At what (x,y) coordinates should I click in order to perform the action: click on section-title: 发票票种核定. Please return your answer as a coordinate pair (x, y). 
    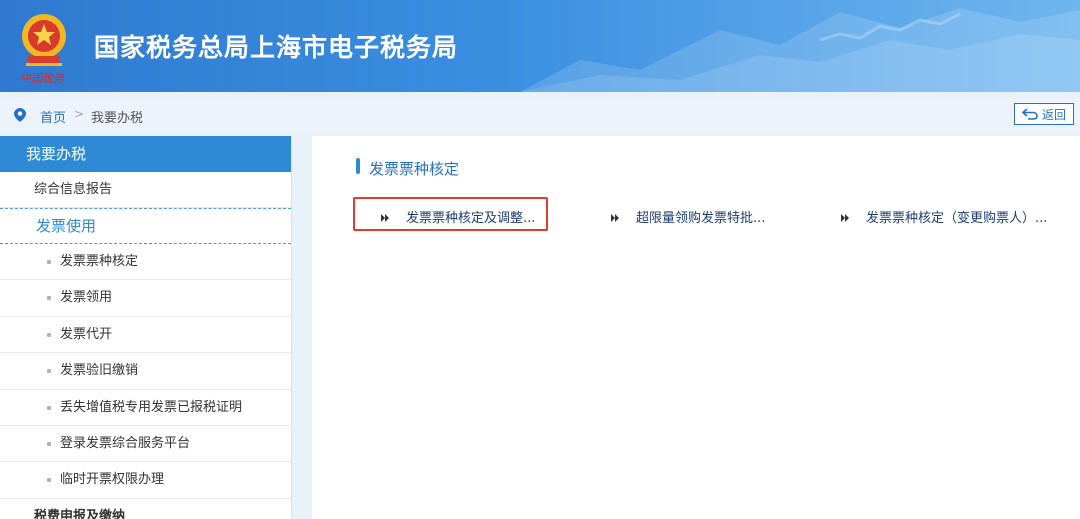
    Looking at the image, I should click on (414, 169).